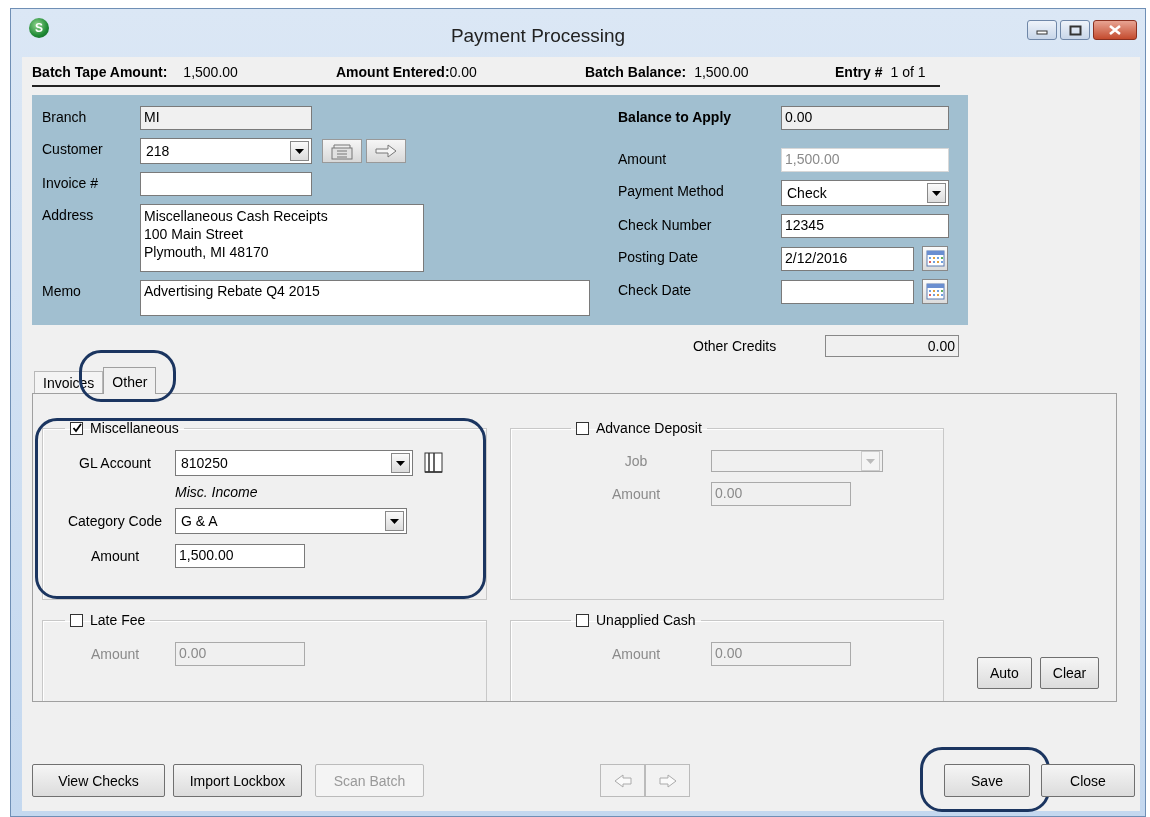 This screenshot has height=817, width=1150. I want to click on account-description: Misc. Income, so click(217, 492).